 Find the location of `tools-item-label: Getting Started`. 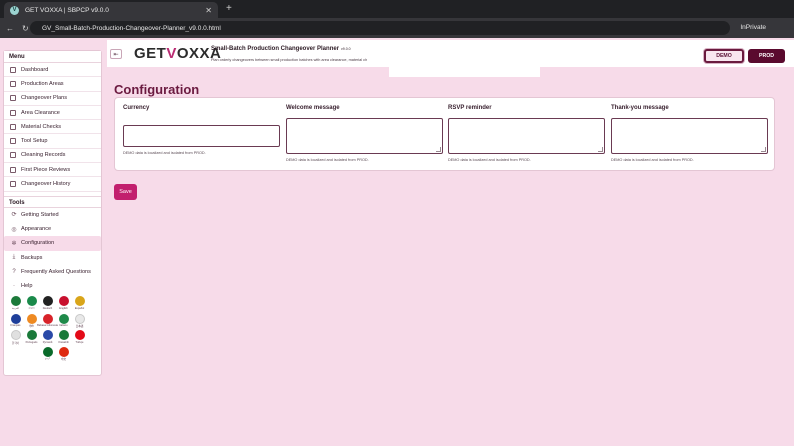

tools-item-label: Getting Started is located at coordinates (40, 214).